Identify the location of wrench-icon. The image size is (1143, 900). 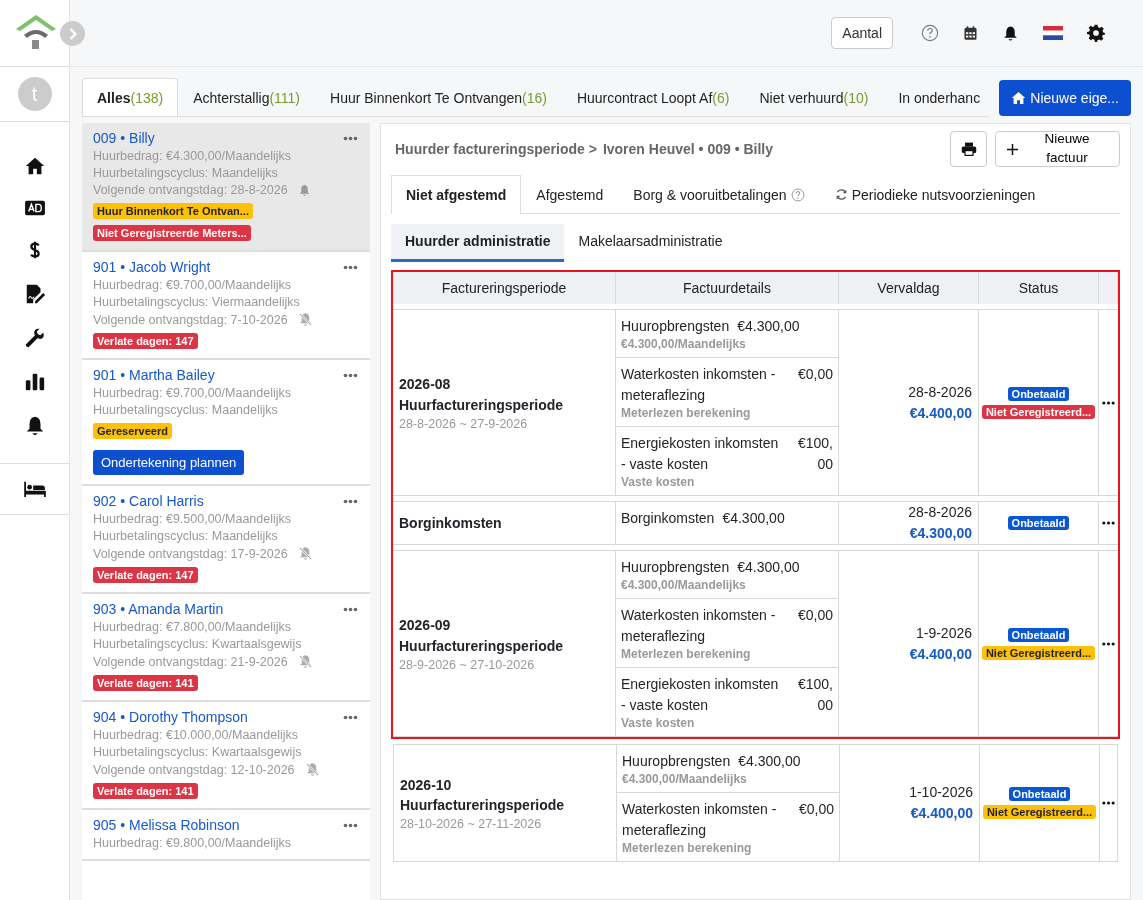
(34, 338).